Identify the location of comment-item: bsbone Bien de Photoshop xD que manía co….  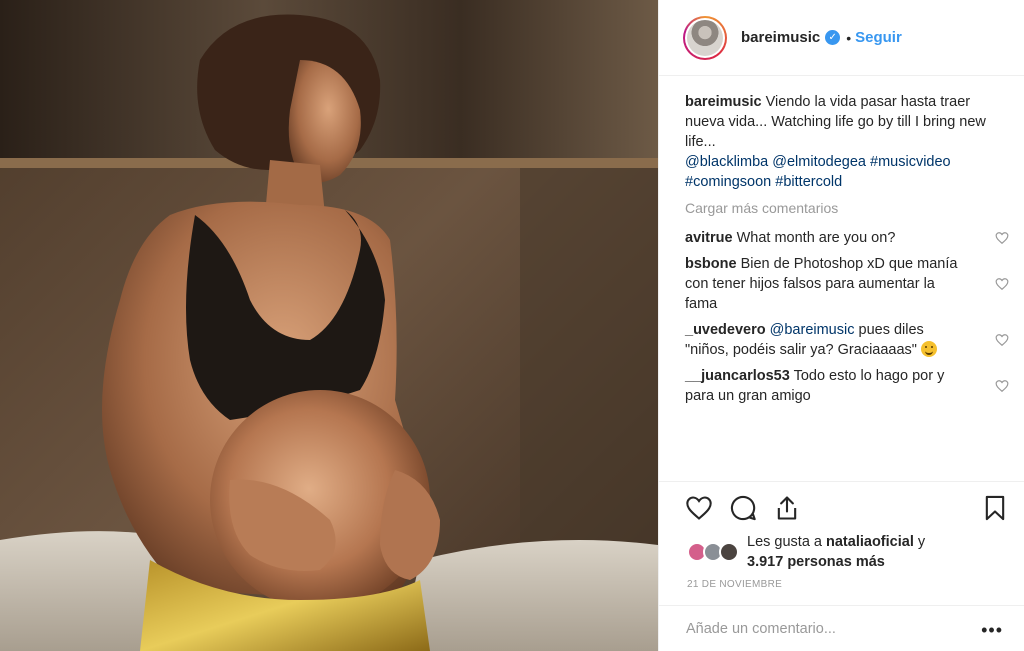
(847, 284).